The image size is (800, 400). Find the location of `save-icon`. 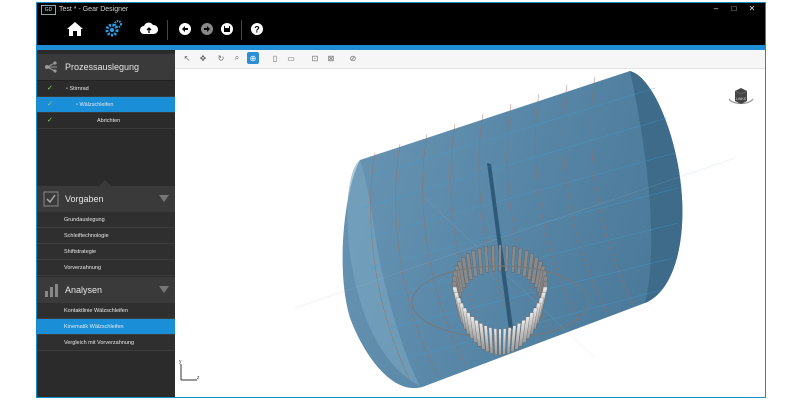

save-icon is located at coordinates (227, 29).